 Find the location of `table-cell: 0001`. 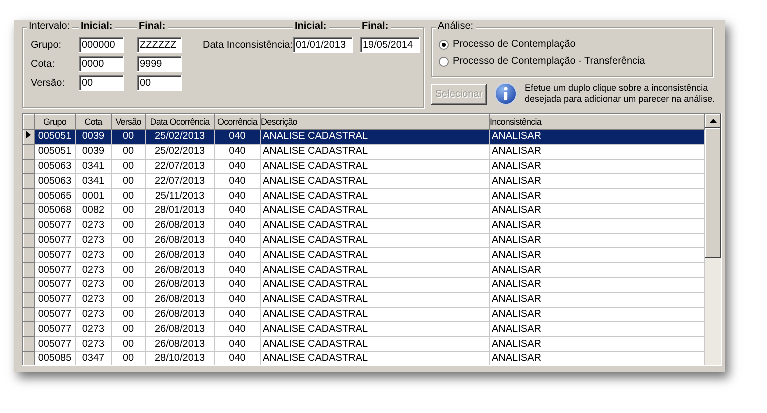

table-cell: 0001 is located at coordinates (94, 196).